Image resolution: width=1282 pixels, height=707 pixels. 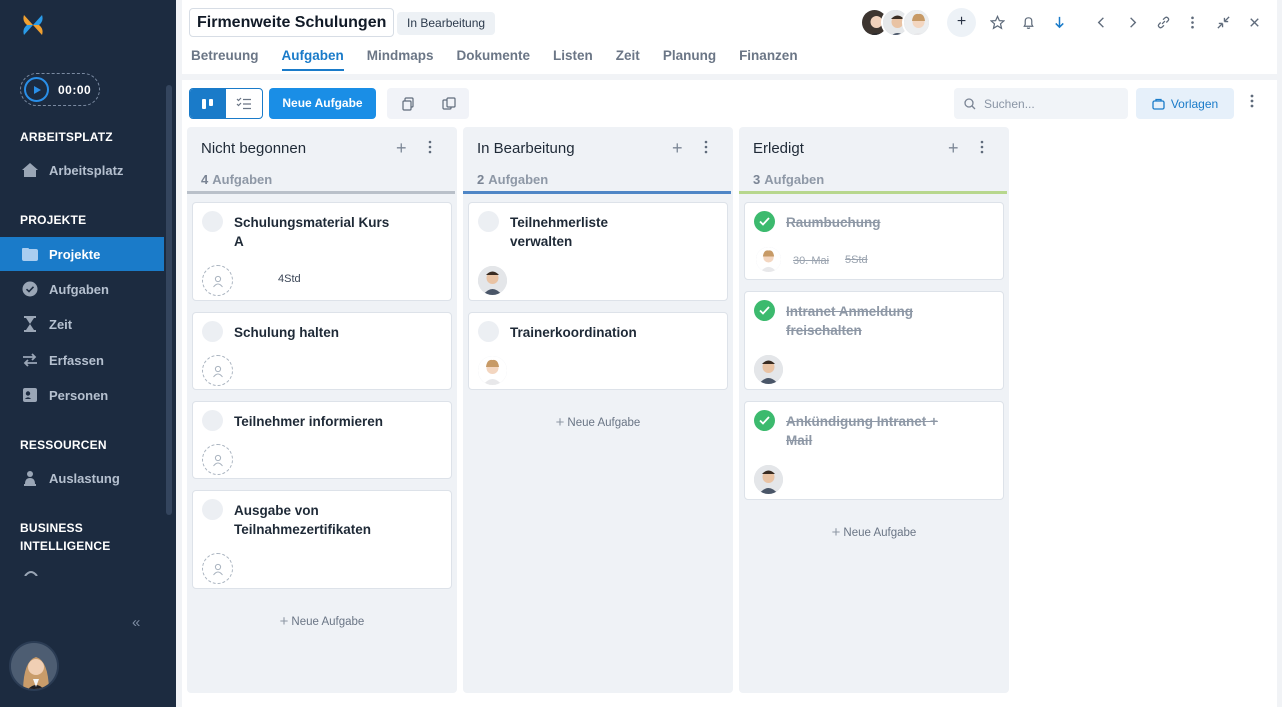 What do you see at coordinates (82, 395) in the screenshot?
I see `sidebar-item-personen: Personen` at bounding box center [82, 395].